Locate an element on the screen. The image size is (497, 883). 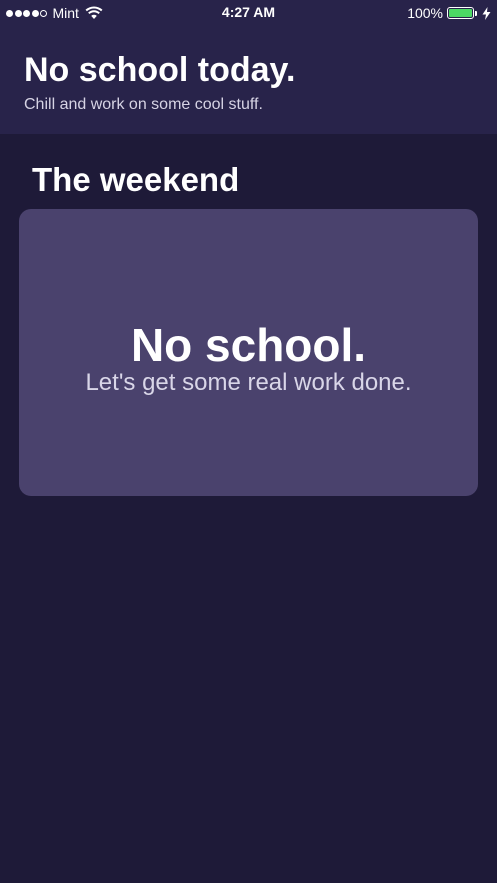
status-bar: Mint 4:27 AM 100% is located at coordinates (248, 13).